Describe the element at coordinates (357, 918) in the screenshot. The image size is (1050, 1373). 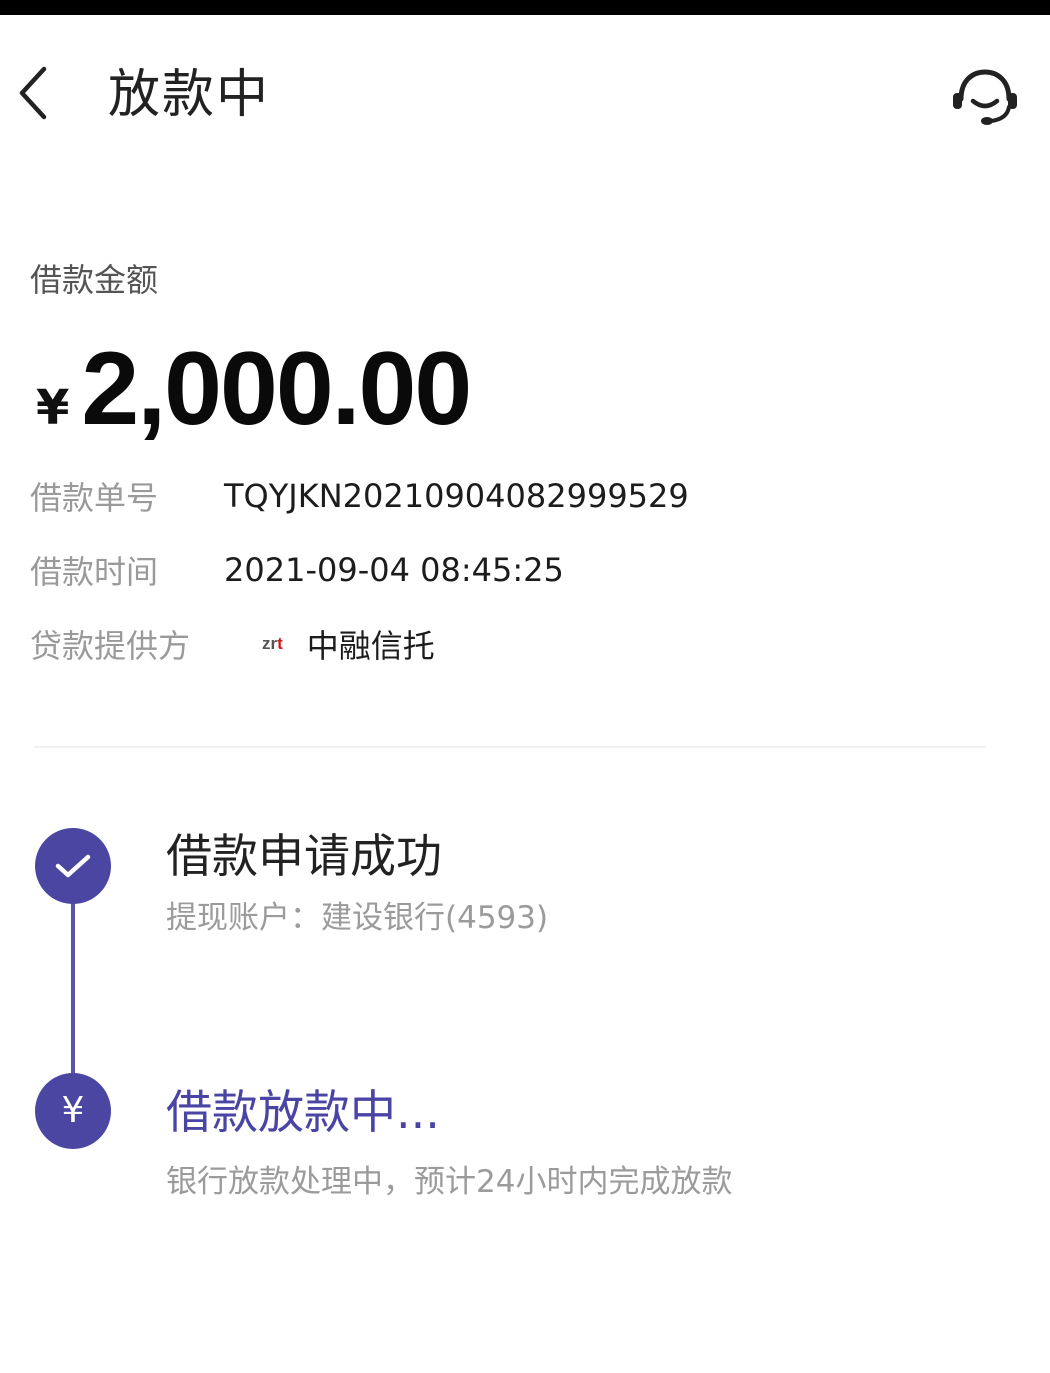
I see `step-1-subtitle: 提现账户：建设银行(4593)` at that location.